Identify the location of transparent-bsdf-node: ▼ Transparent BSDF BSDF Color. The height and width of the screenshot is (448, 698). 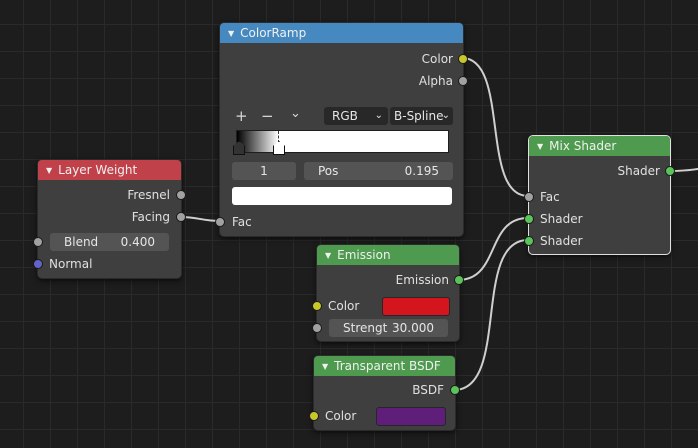
(384, 393).